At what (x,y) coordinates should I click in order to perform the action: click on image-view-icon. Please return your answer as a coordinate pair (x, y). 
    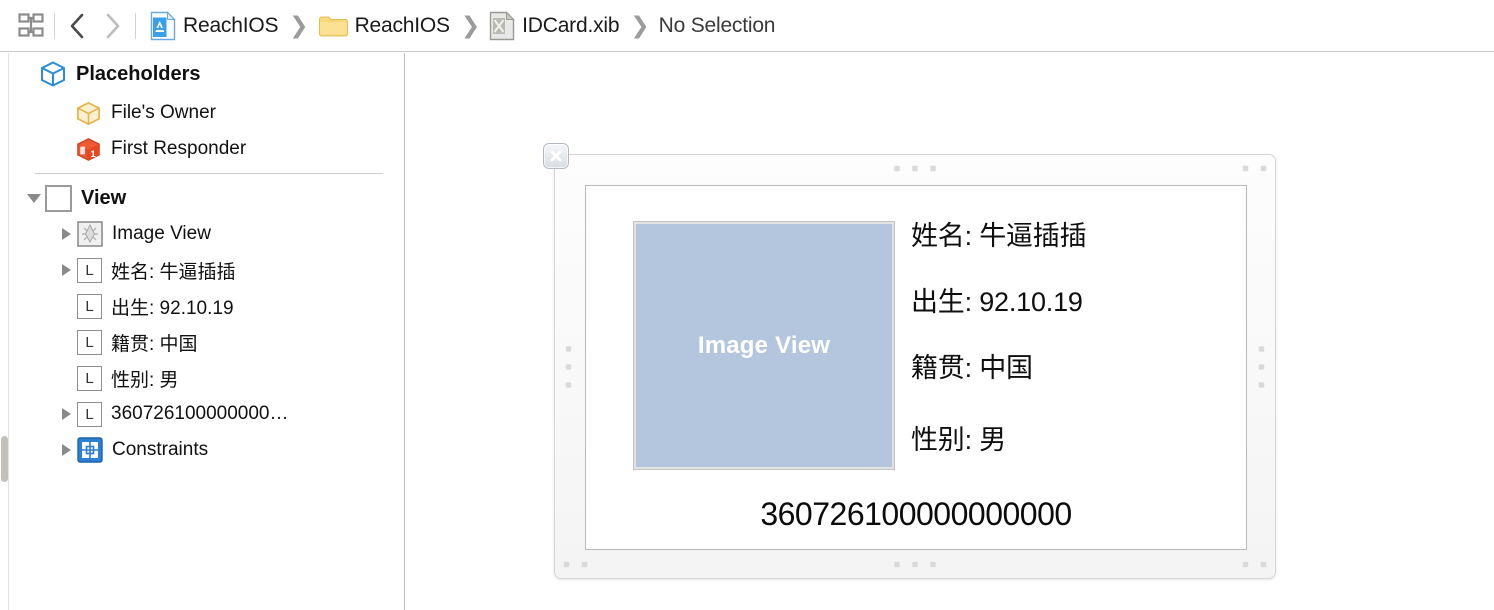
    Looking at the image, I should click on (90, 234).